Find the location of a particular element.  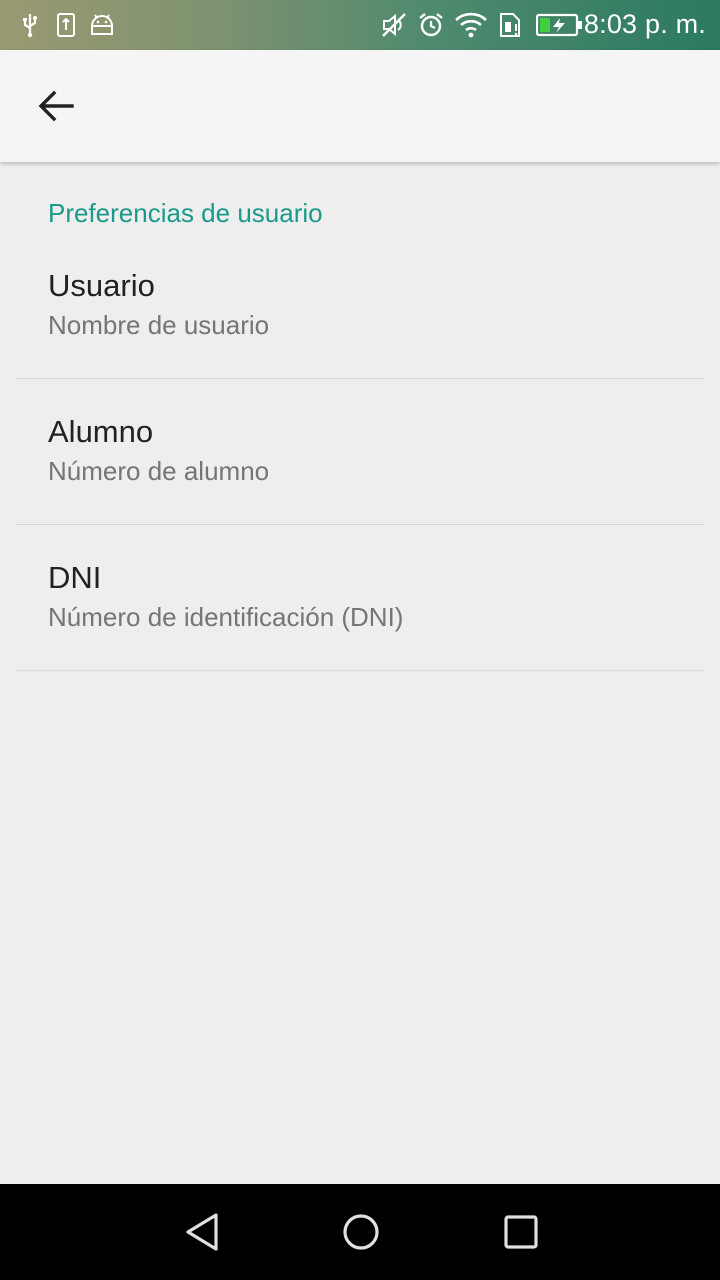

pref-summary: Nombre de usuario is located at coordinates (159, 325).